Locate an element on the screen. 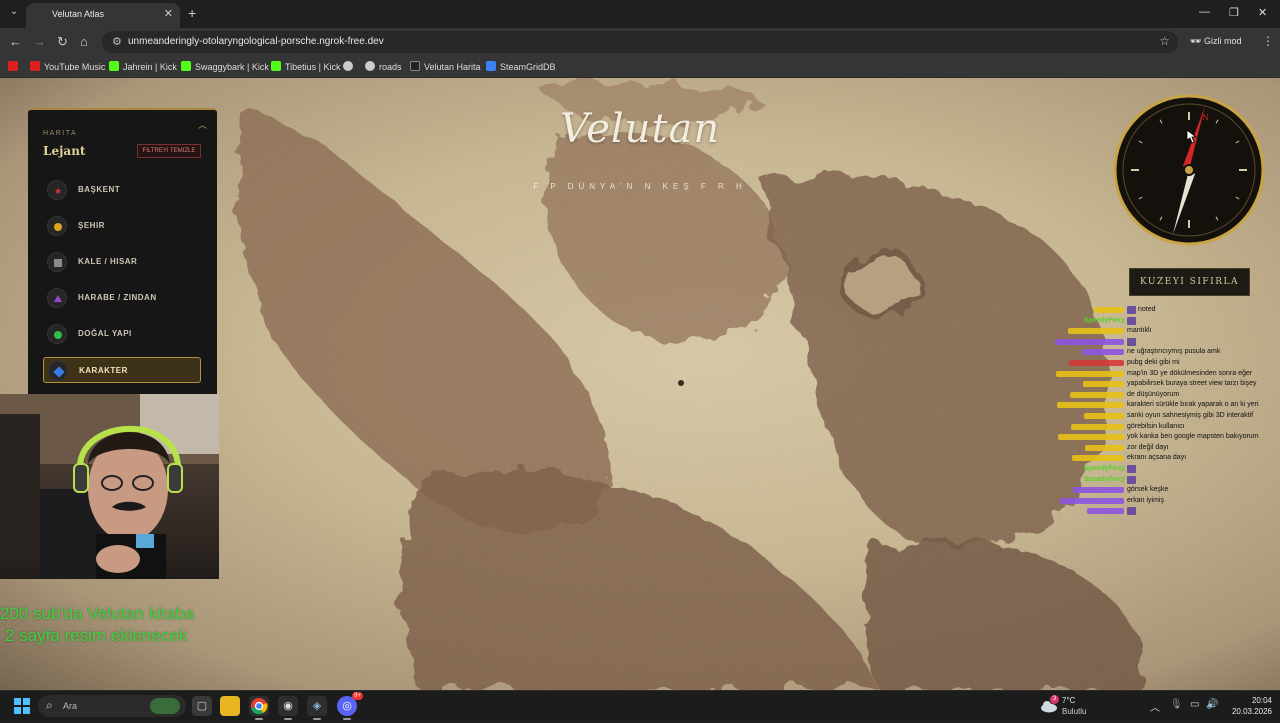 The height and width of the screenshot is (723, 1280). diamond-icon is located at coordinates (59, 372).